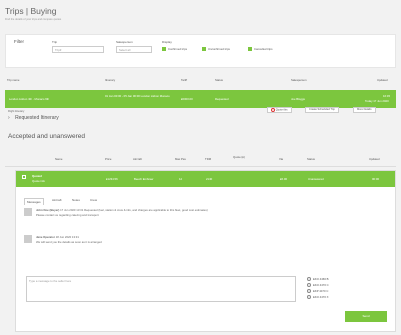  Describe the element at coordinates (55, 42) in the screenshot. I see `trip-label: Trip` at that location.